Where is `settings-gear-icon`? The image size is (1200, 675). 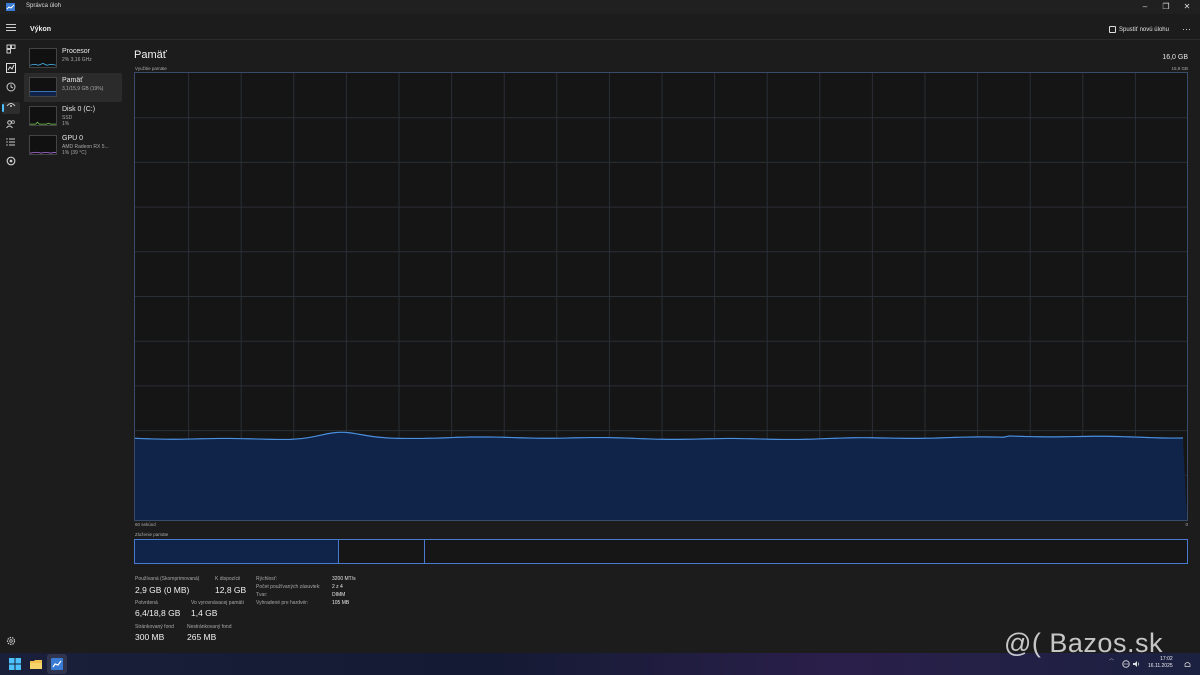
settings-gear-icon is located at coordinates (11, 641).